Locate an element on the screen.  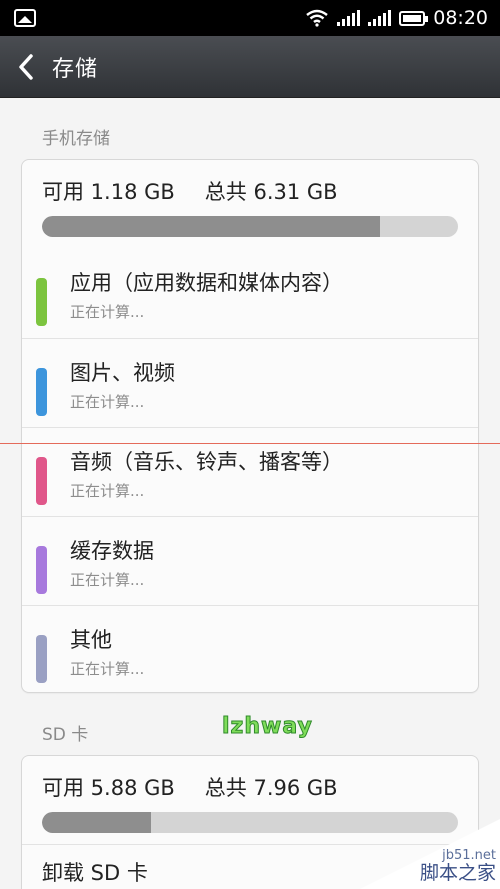
total-text: 总共 6.31 GB is located at coordinates (271, 192).